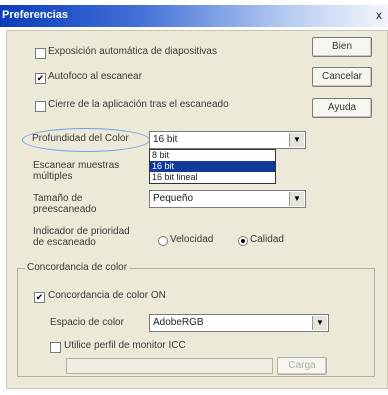 The height and width of the screenshot is (395, 388). Describe the element at coordinates (125, 345) in the screenshot. I see `monitor-profile-label: Utilice perfil de monitor ICC` at that location.